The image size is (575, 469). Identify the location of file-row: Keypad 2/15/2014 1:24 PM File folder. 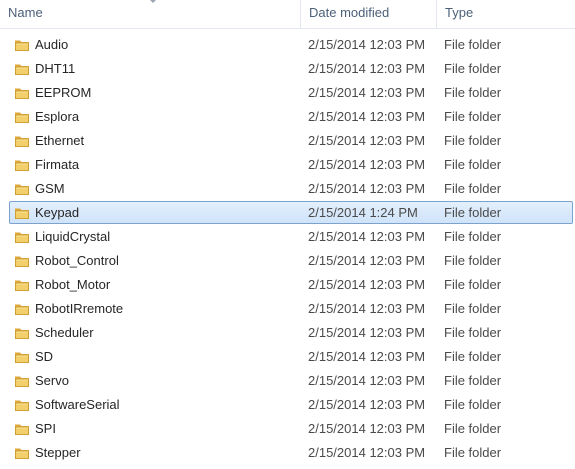
(287, 213).